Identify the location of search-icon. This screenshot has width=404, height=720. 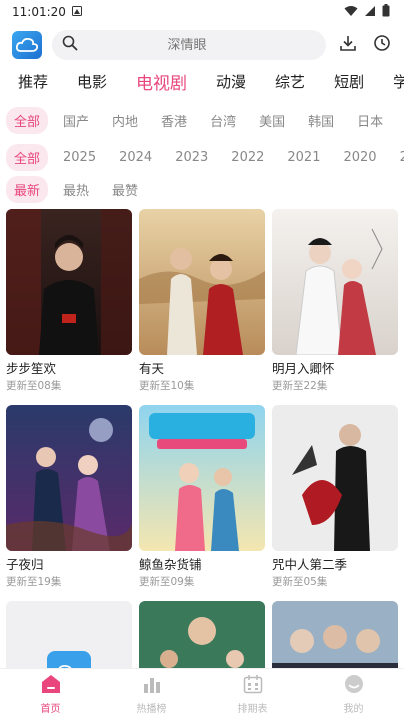
(70, 45).